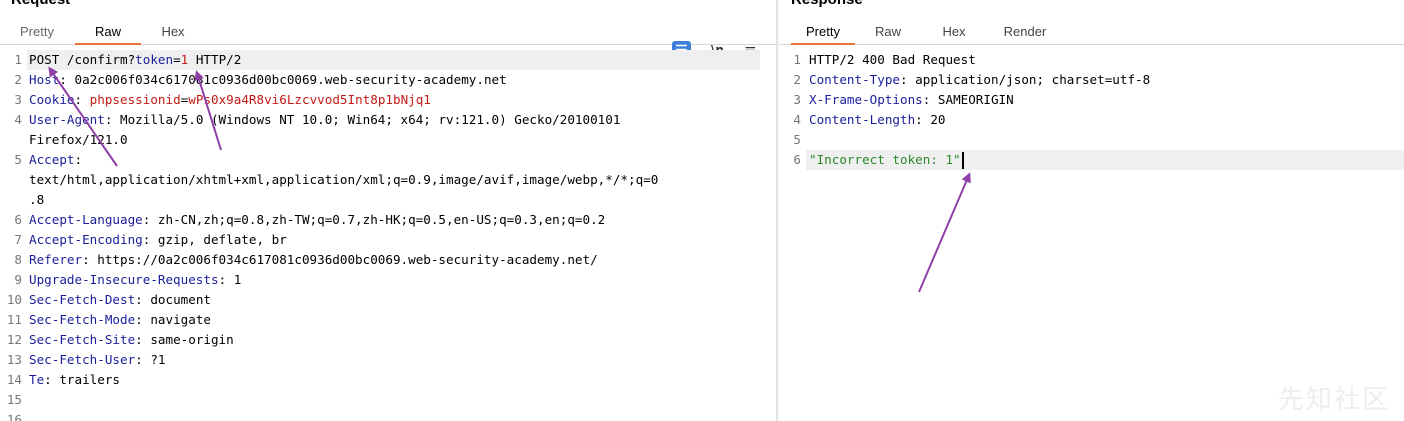 Image resolution: width=1404 pixels, height=421 pixels. What do you see at coordinates (1091, 140) in the screenshot?
I see `code-line: 5` at bounding box center [1091, 140].